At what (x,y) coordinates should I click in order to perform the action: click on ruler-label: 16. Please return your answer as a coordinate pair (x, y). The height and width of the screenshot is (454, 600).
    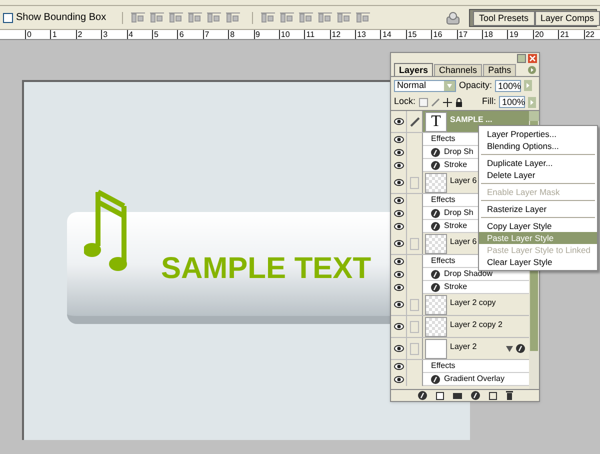
    Looking at the image, I should click on (444, 34).